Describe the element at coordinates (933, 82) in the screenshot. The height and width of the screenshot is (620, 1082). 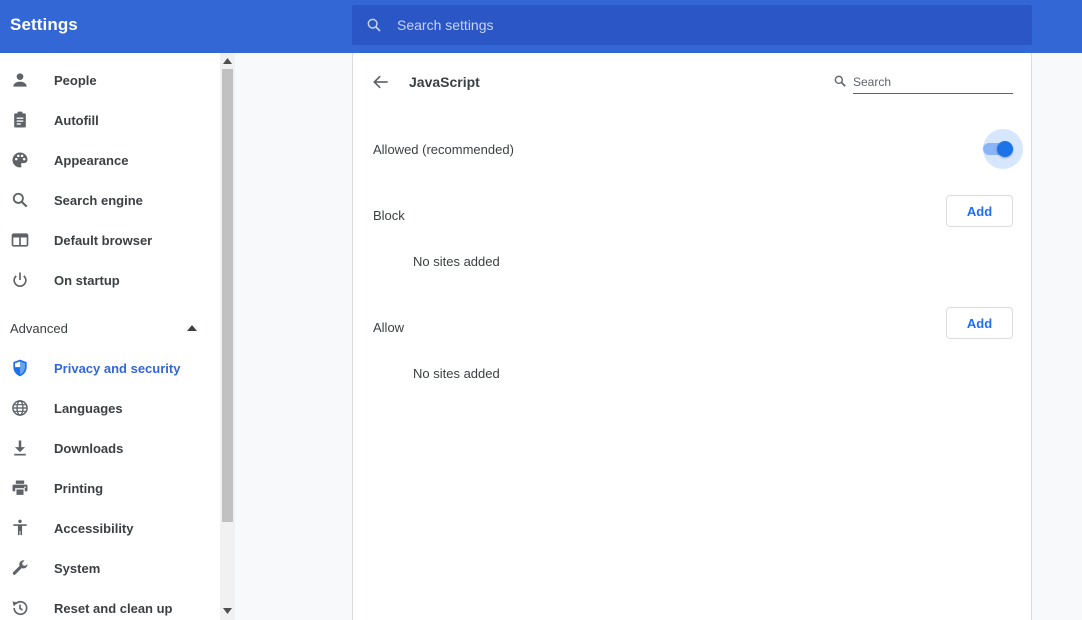
I see `site-search-input` at that location.